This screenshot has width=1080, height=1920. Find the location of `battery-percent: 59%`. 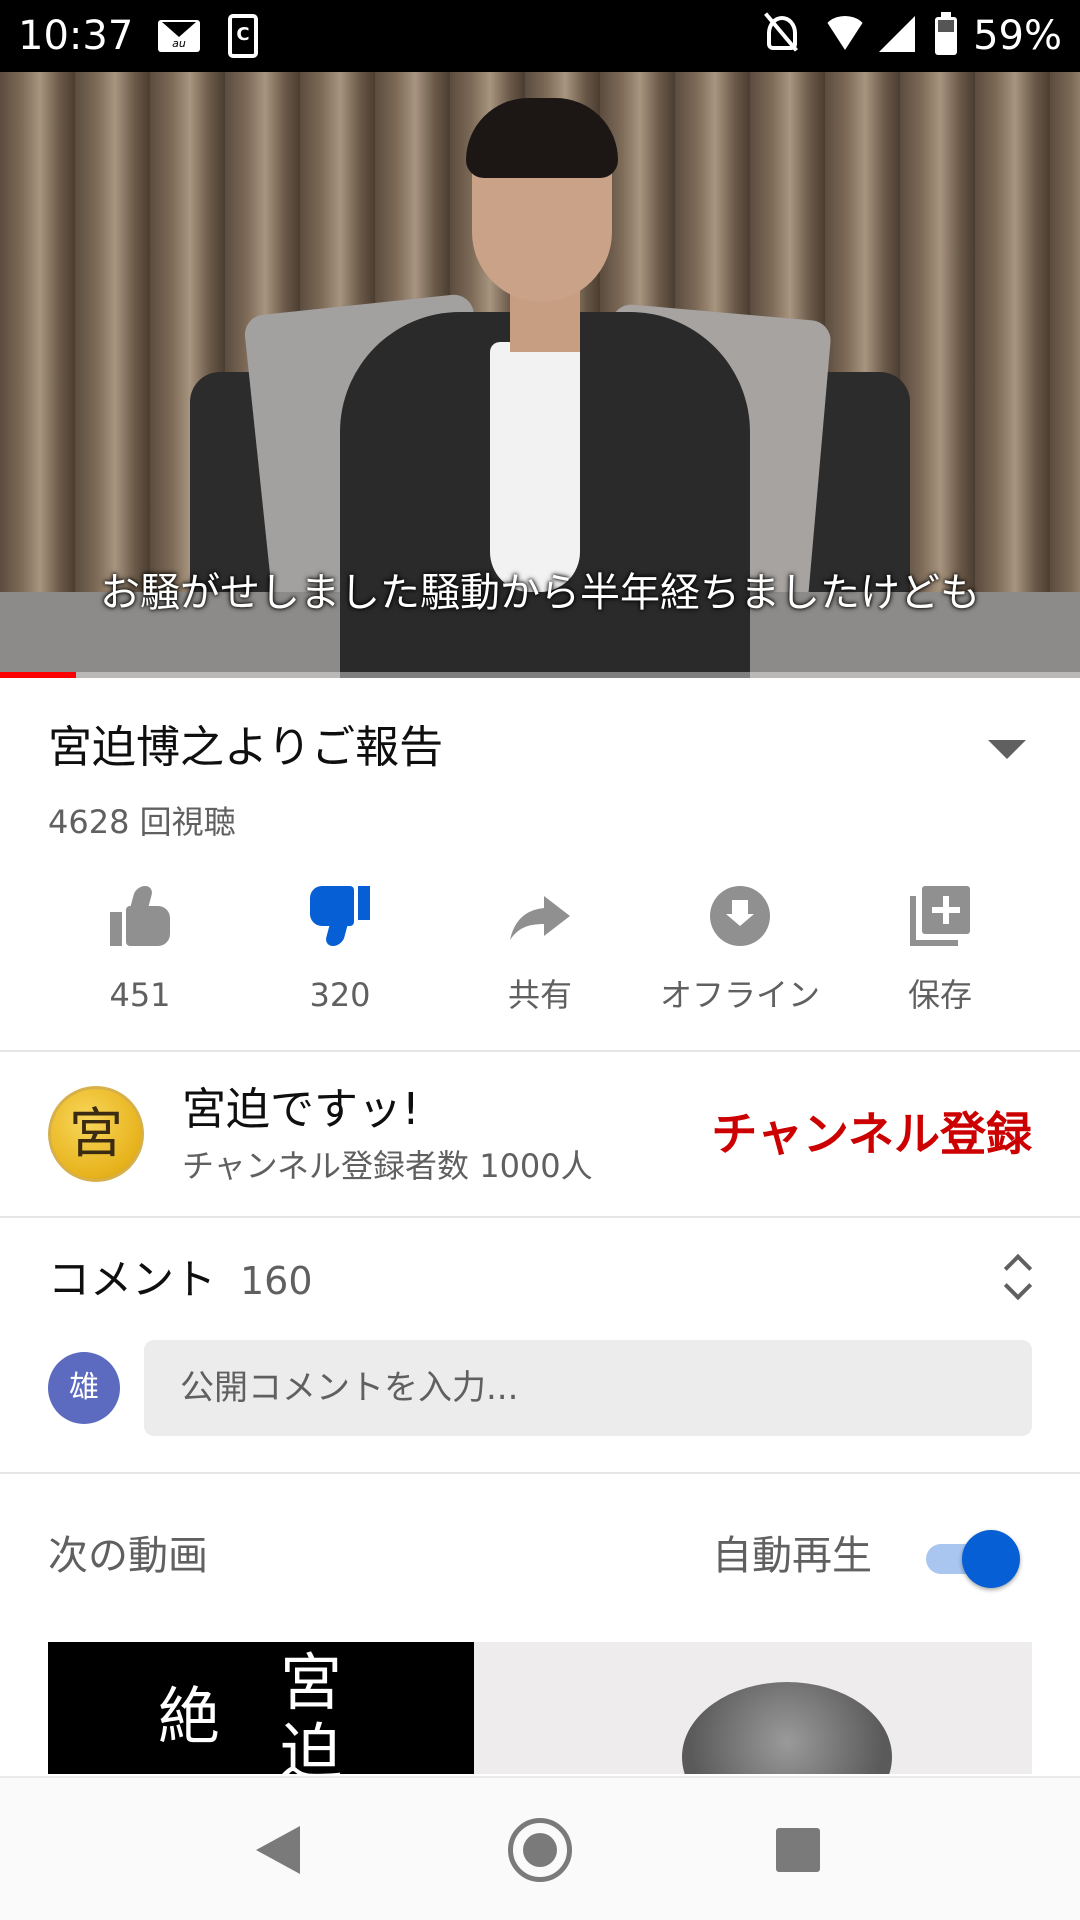

battery-percent: 59% is located at coordinates (1017, 36).